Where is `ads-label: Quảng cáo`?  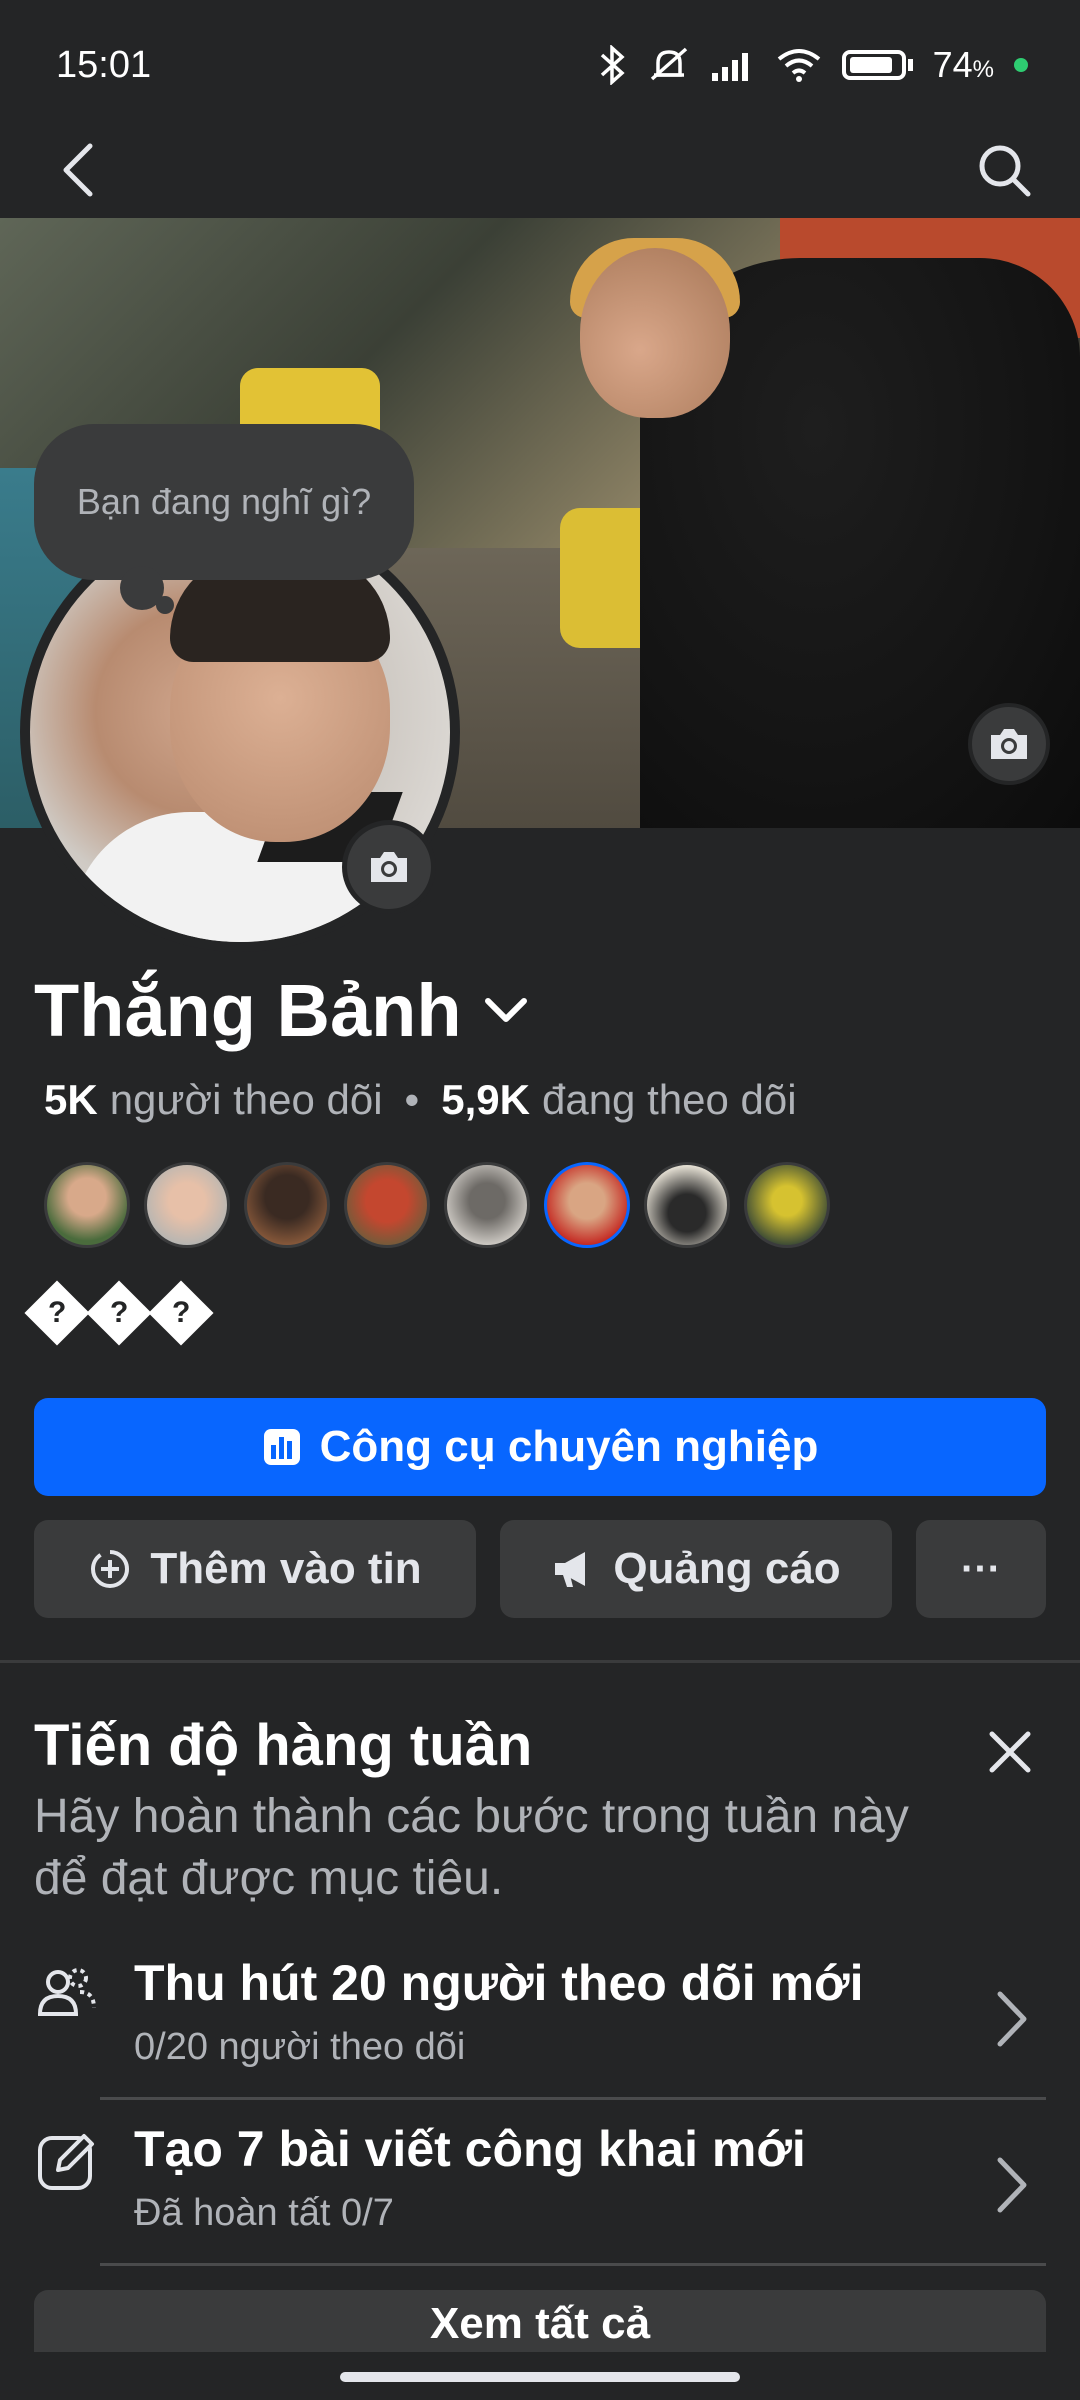 ads-label: Quảng cáo is located at coordinates (727, 1568).